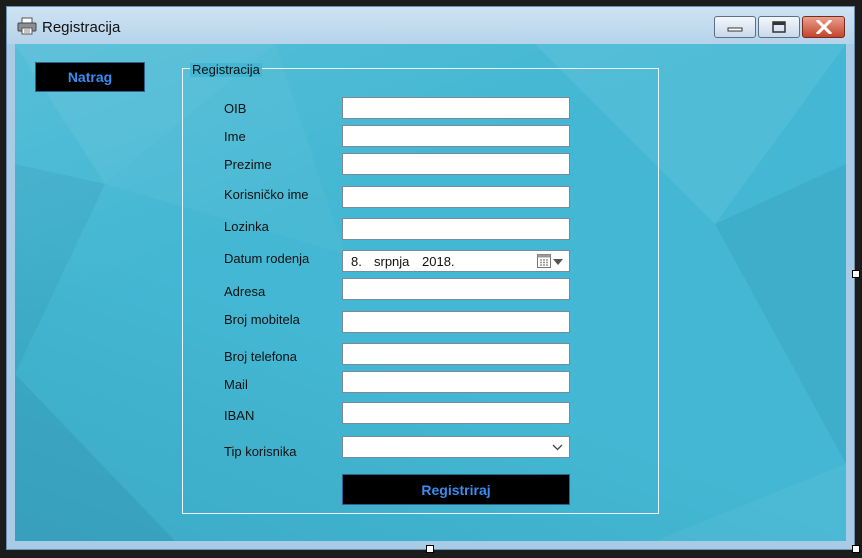 The height and width of the screenshot is (558, 862). I want to click on broj-mobitela-input, so click(456, 322).